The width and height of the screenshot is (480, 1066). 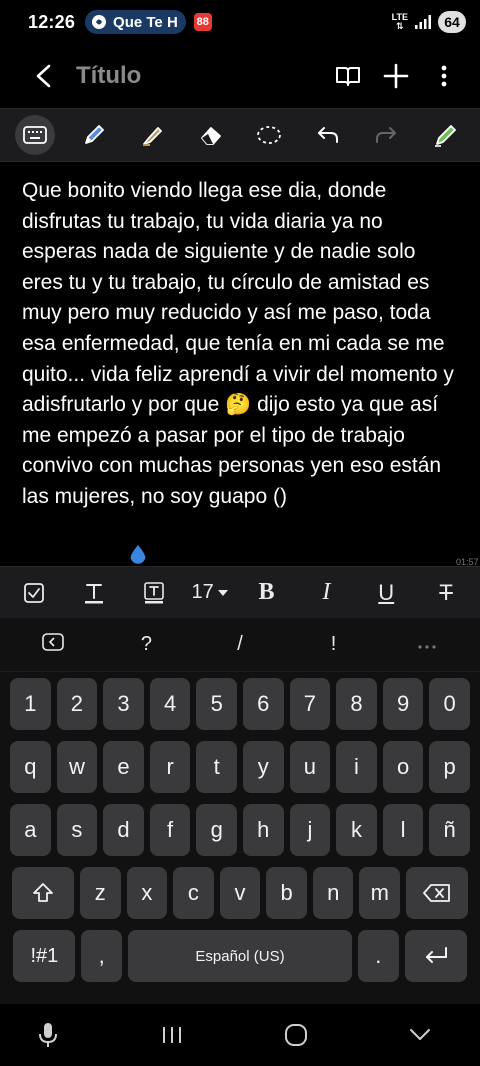 I want to click on key-n-tilde: ñ, so click(x=449, y=830).